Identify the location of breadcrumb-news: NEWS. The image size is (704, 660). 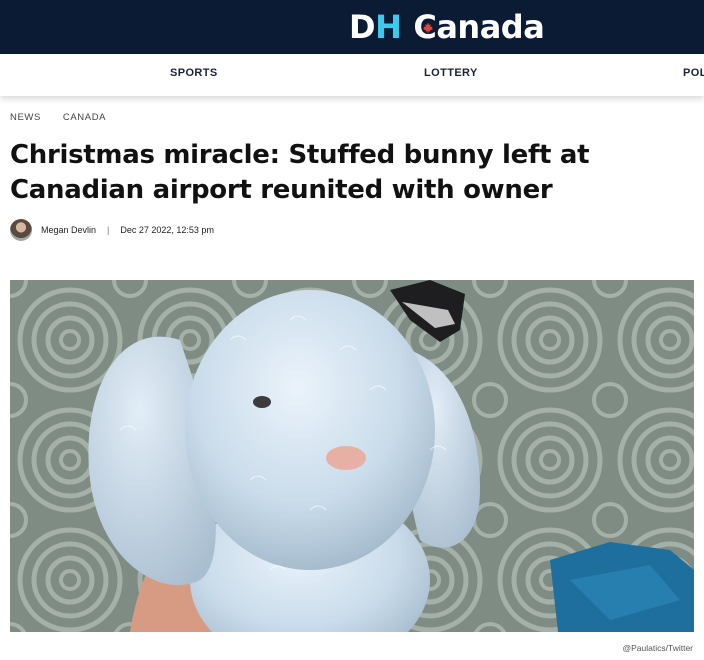
(25, 117).